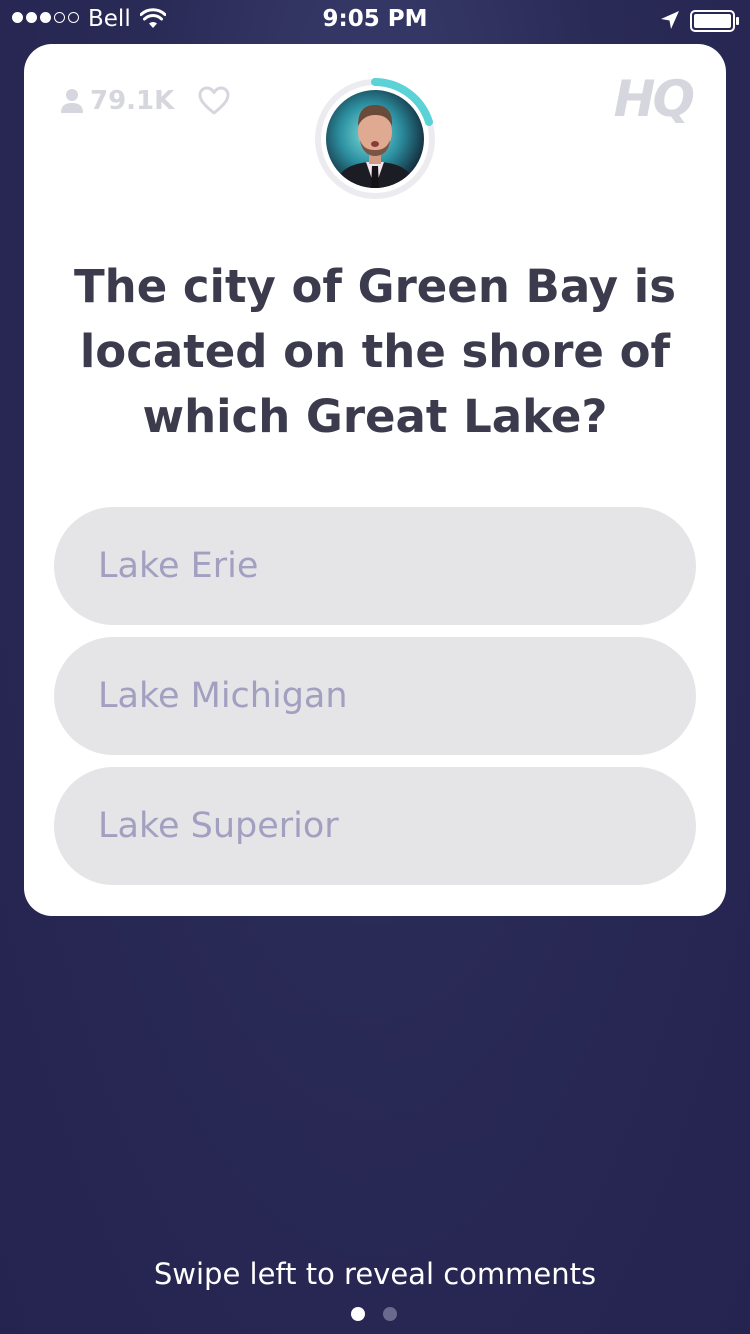 Image resolution: width=750 pixels, height=1334 pixels. What do you see at coordinates (375, 146) in the screenshot?
I see `host-video-image` at bounding box center [375, 146].